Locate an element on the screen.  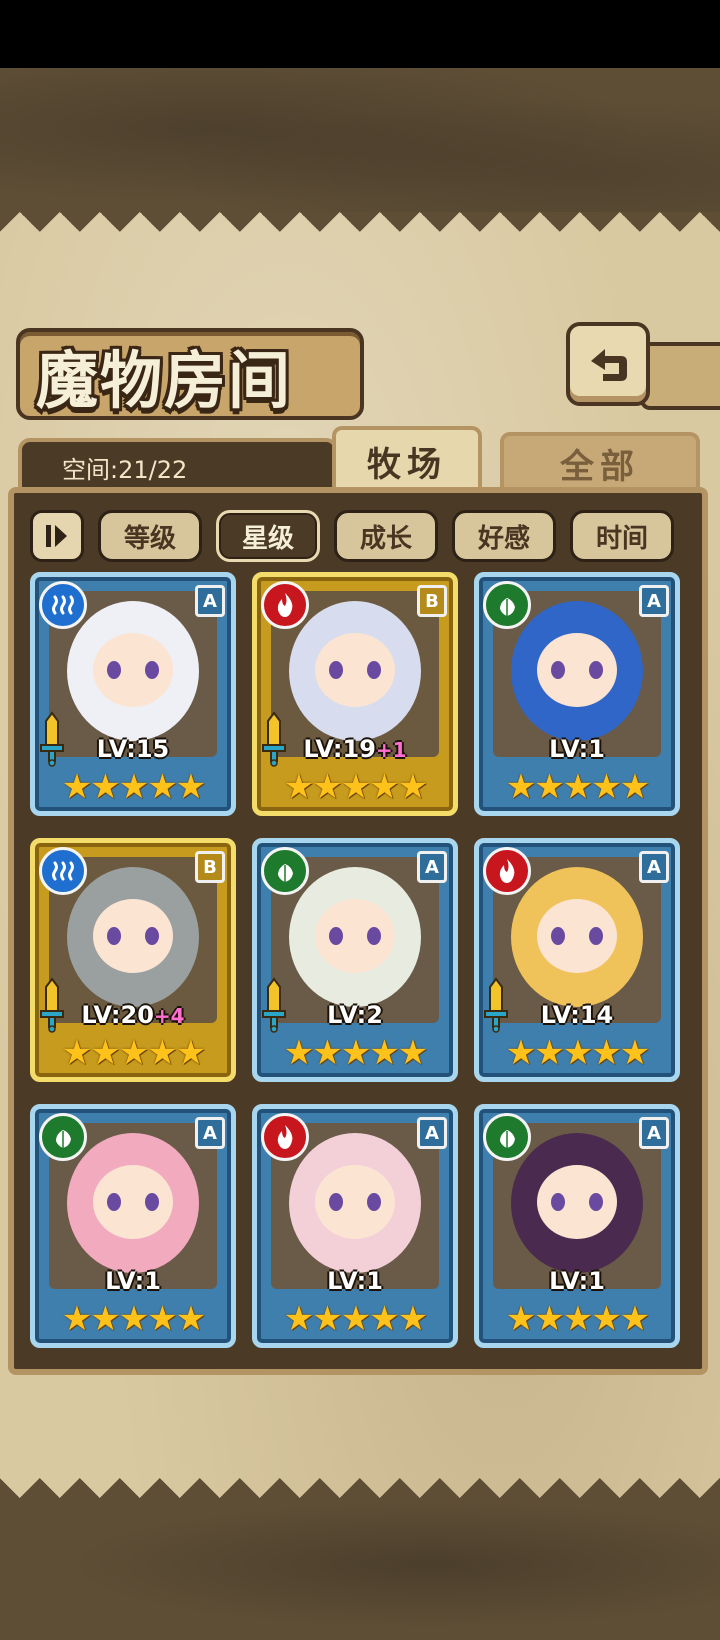
filter-time-button: 时间 is located at coordinates (622, 536).